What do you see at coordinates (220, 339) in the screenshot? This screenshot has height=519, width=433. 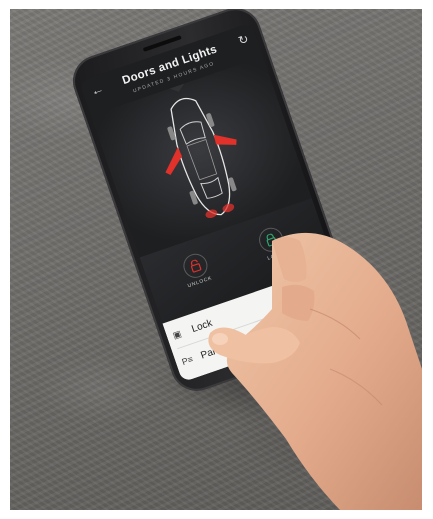 I see `thumbnail` at bounding box center [220, 339].